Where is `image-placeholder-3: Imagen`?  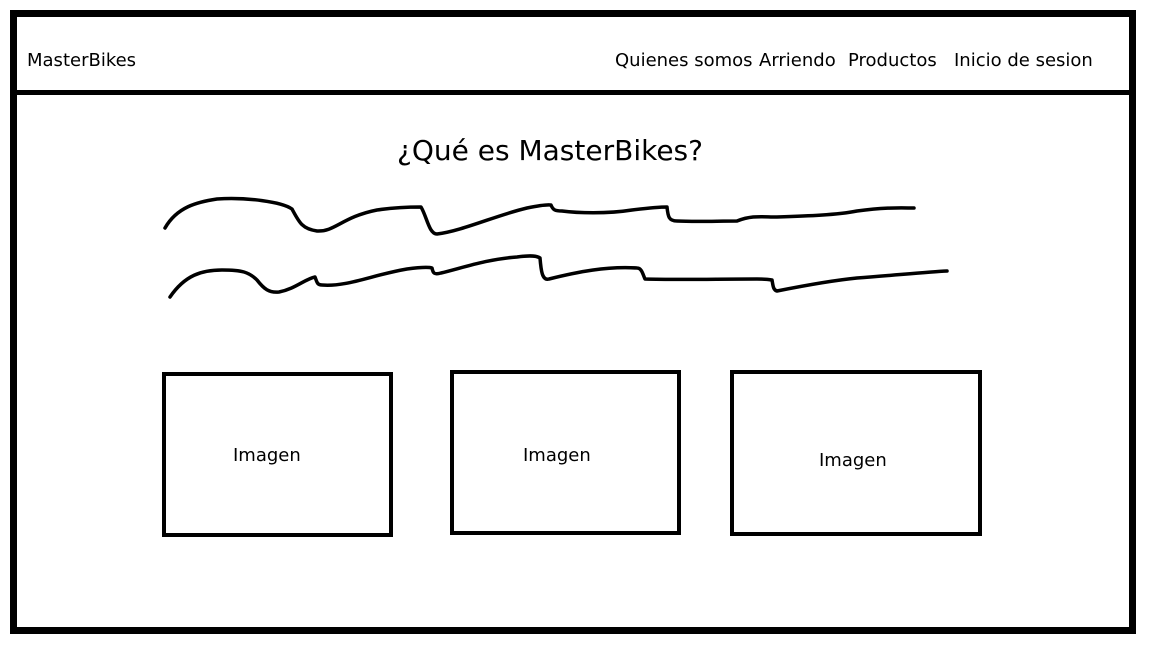
image-placeholder-3: Imagen is located at coordinates (856, 453).